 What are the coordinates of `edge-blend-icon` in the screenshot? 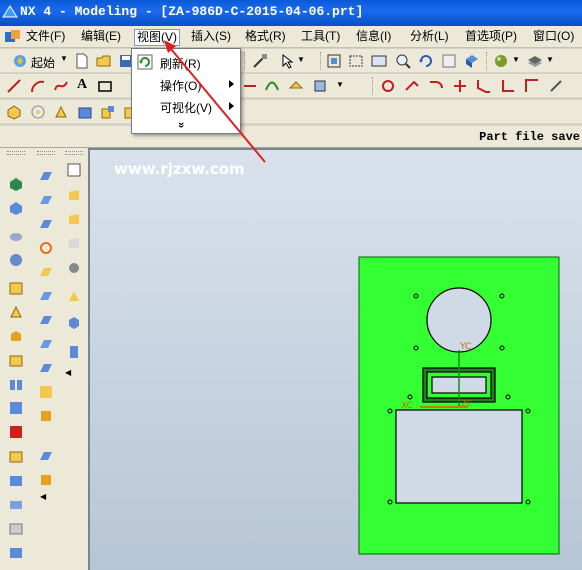 It's located at (16, 504).